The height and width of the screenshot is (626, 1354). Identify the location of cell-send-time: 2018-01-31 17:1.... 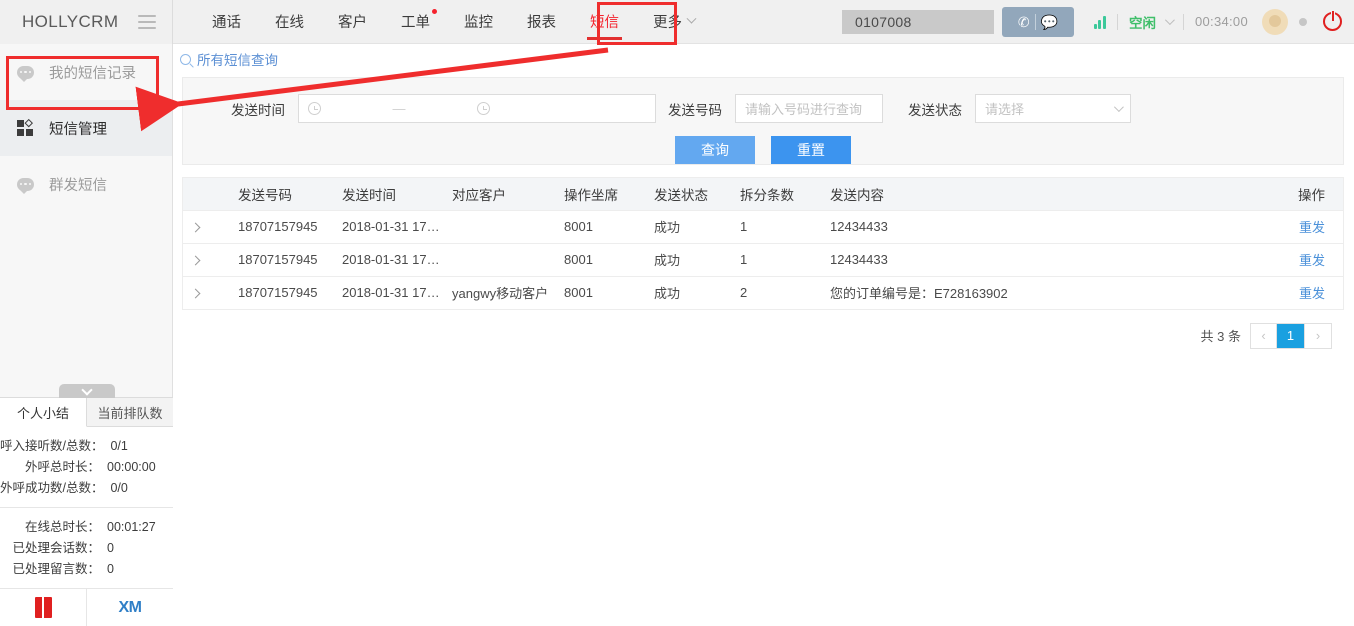
(388, 260).